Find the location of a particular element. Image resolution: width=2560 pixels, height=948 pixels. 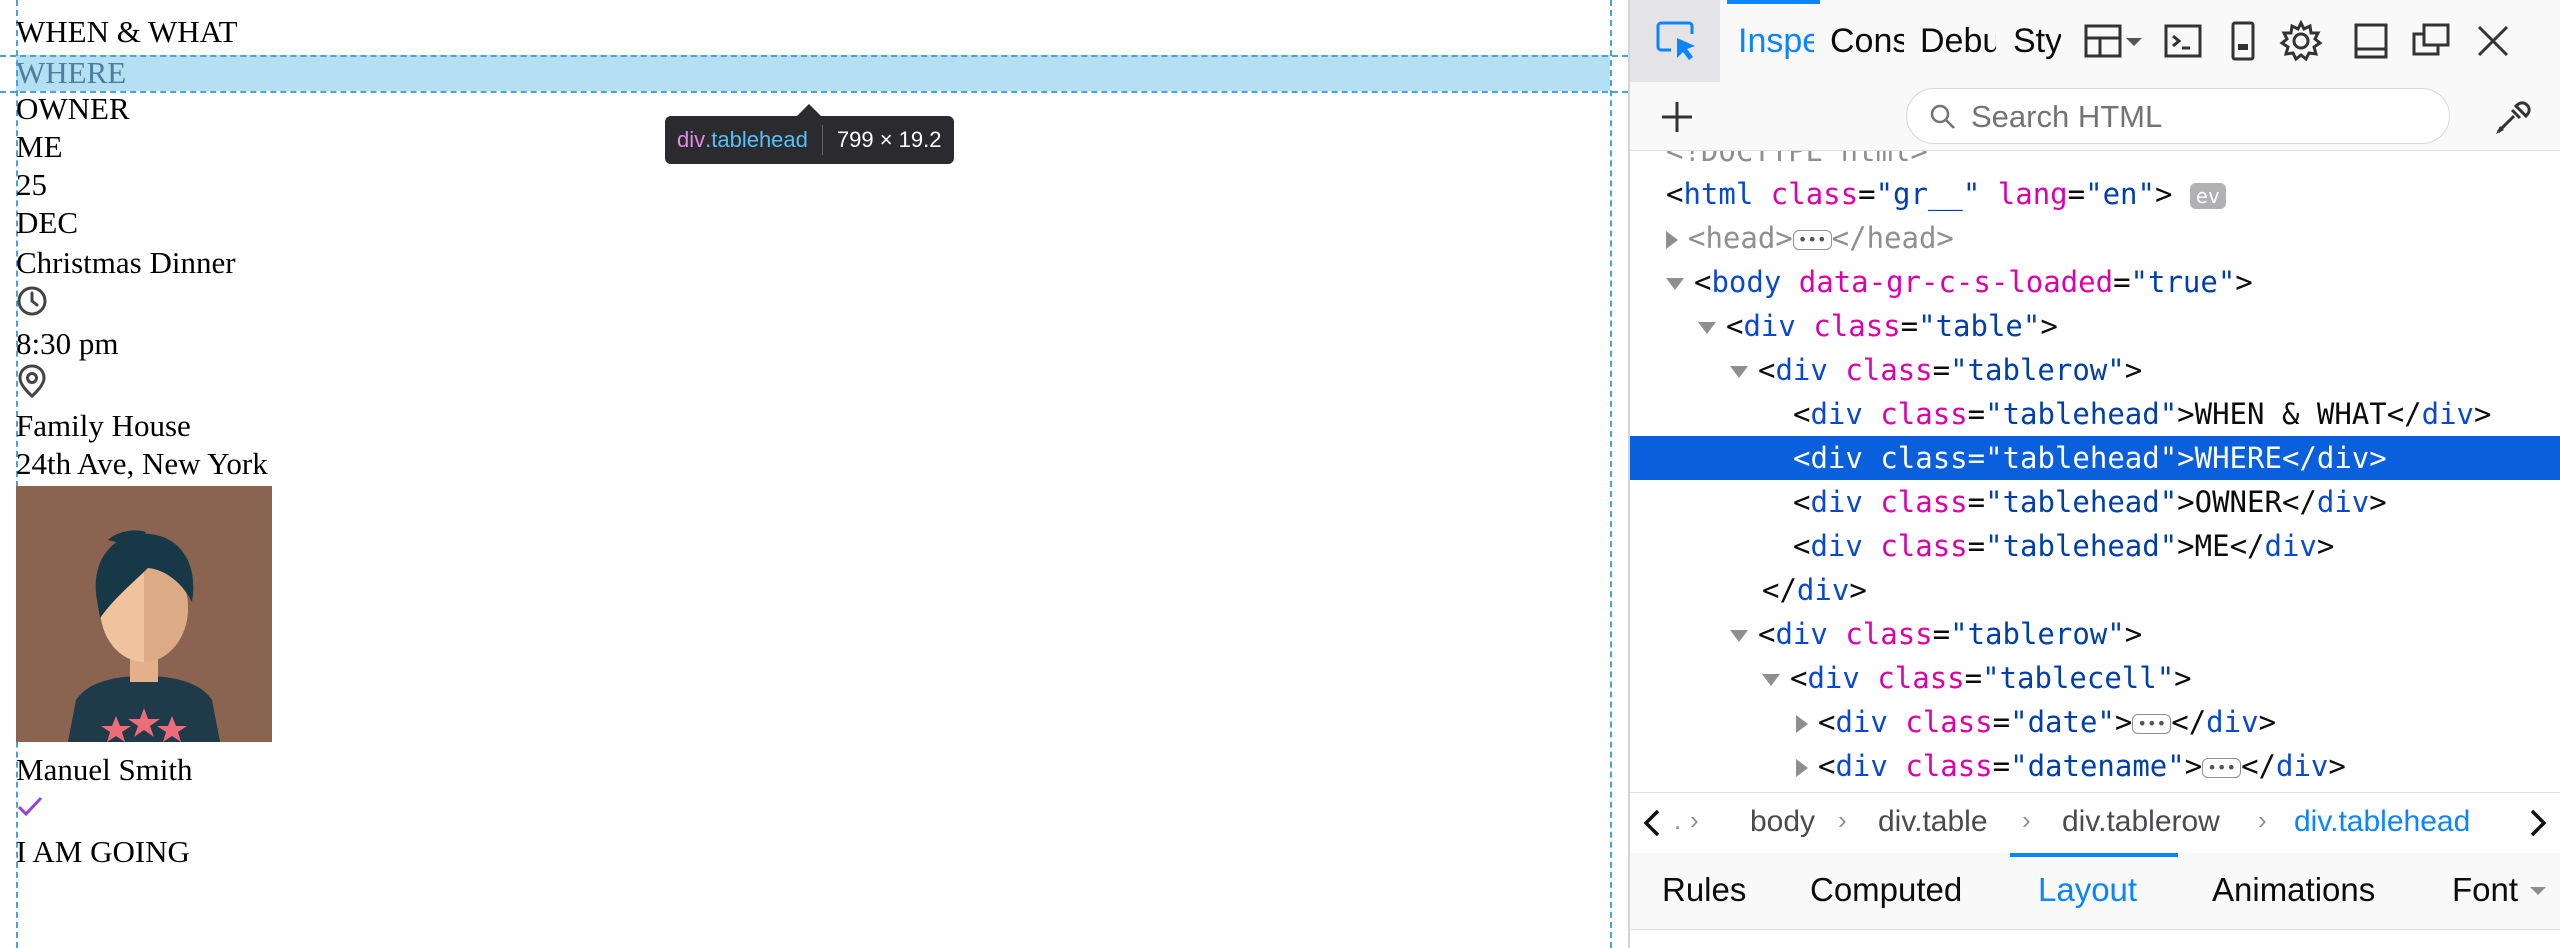

markup-tablerow-node: <div class="tablerow"> is located at coordinates (2095, 370).